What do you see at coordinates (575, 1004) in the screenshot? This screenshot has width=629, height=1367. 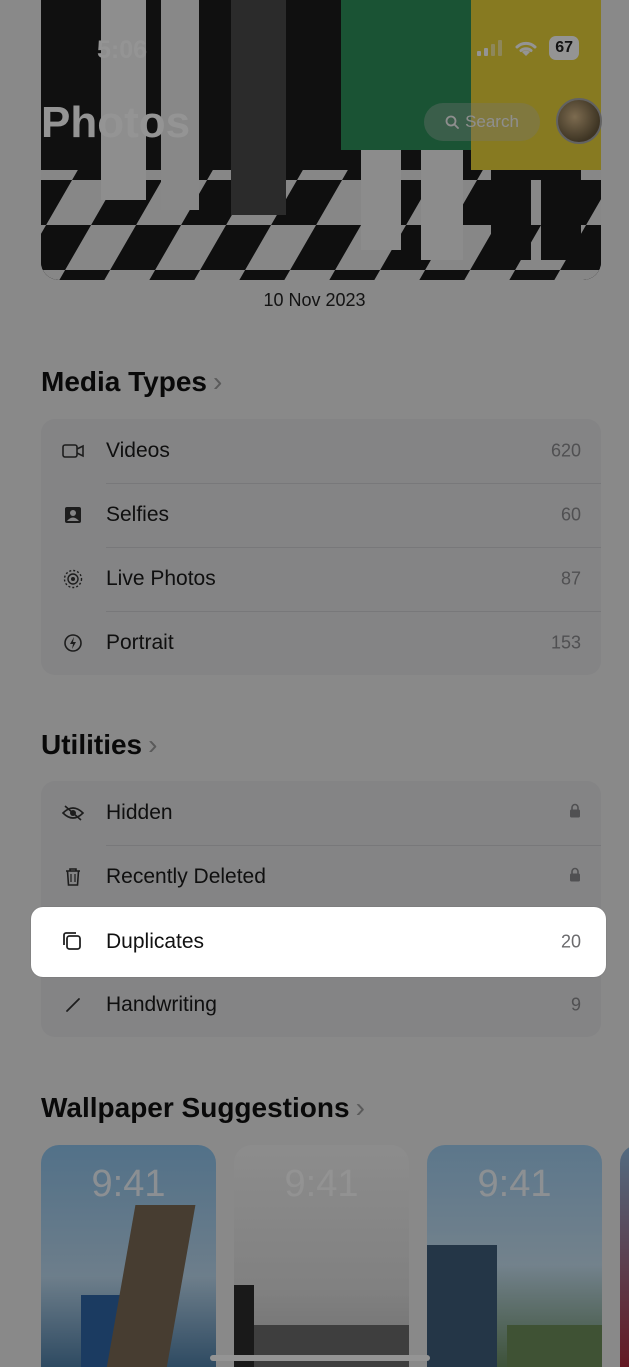 I see `list-item-count: 9` at bounding box center [575, 1004].